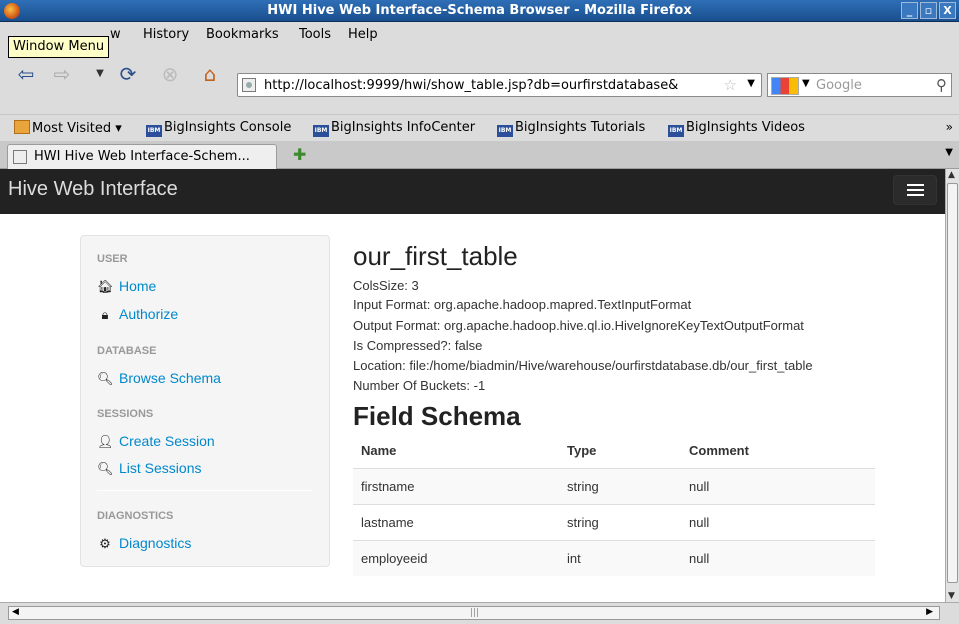  Describe the element at coordinates (951, 596) in the screenshot. I see `scroll-down-icon: ▼` at that location.